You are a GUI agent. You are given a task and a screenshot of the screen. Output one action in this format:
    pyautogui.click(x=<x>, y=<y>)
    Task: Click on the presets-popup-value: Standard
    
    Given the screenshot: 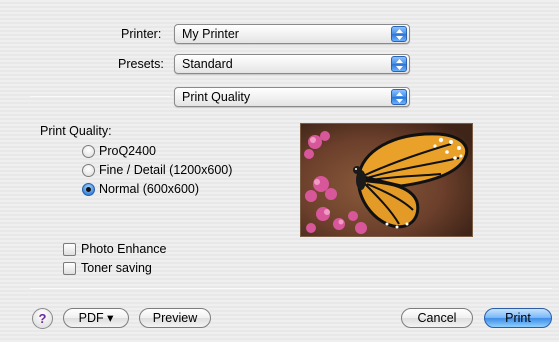 What is the action you would take?
    pyautogui.click(x=207, y=64)
    